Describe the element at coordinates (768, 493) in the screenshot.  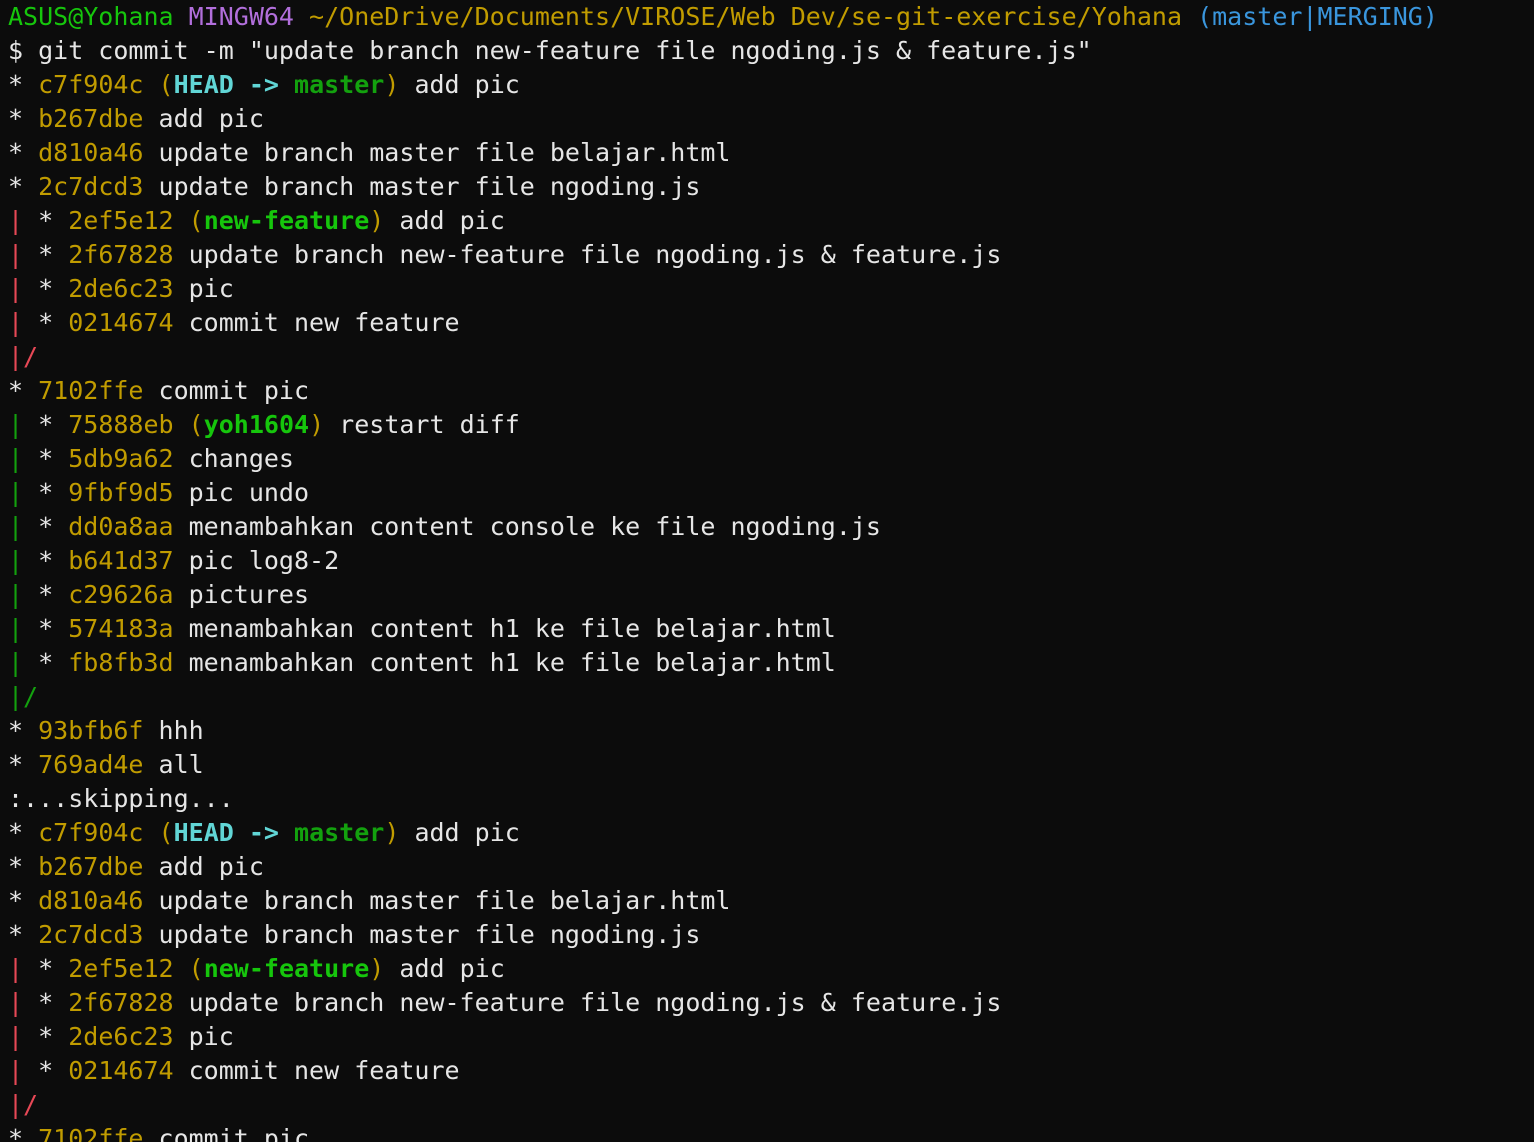
I see `terminal-line: | * 9fbf9d5 pic undo` at that location.